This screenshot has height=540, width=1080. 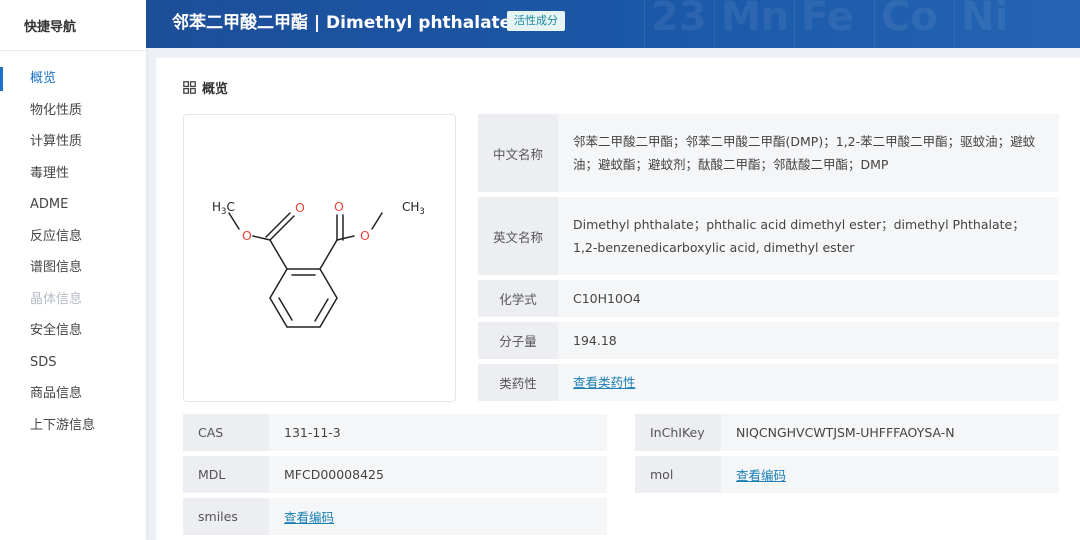 What do you see at coordinates (604, 382) in the screenshot?
I see `druglikeness-link: 查看类药性` at bounding box center [604, 382].